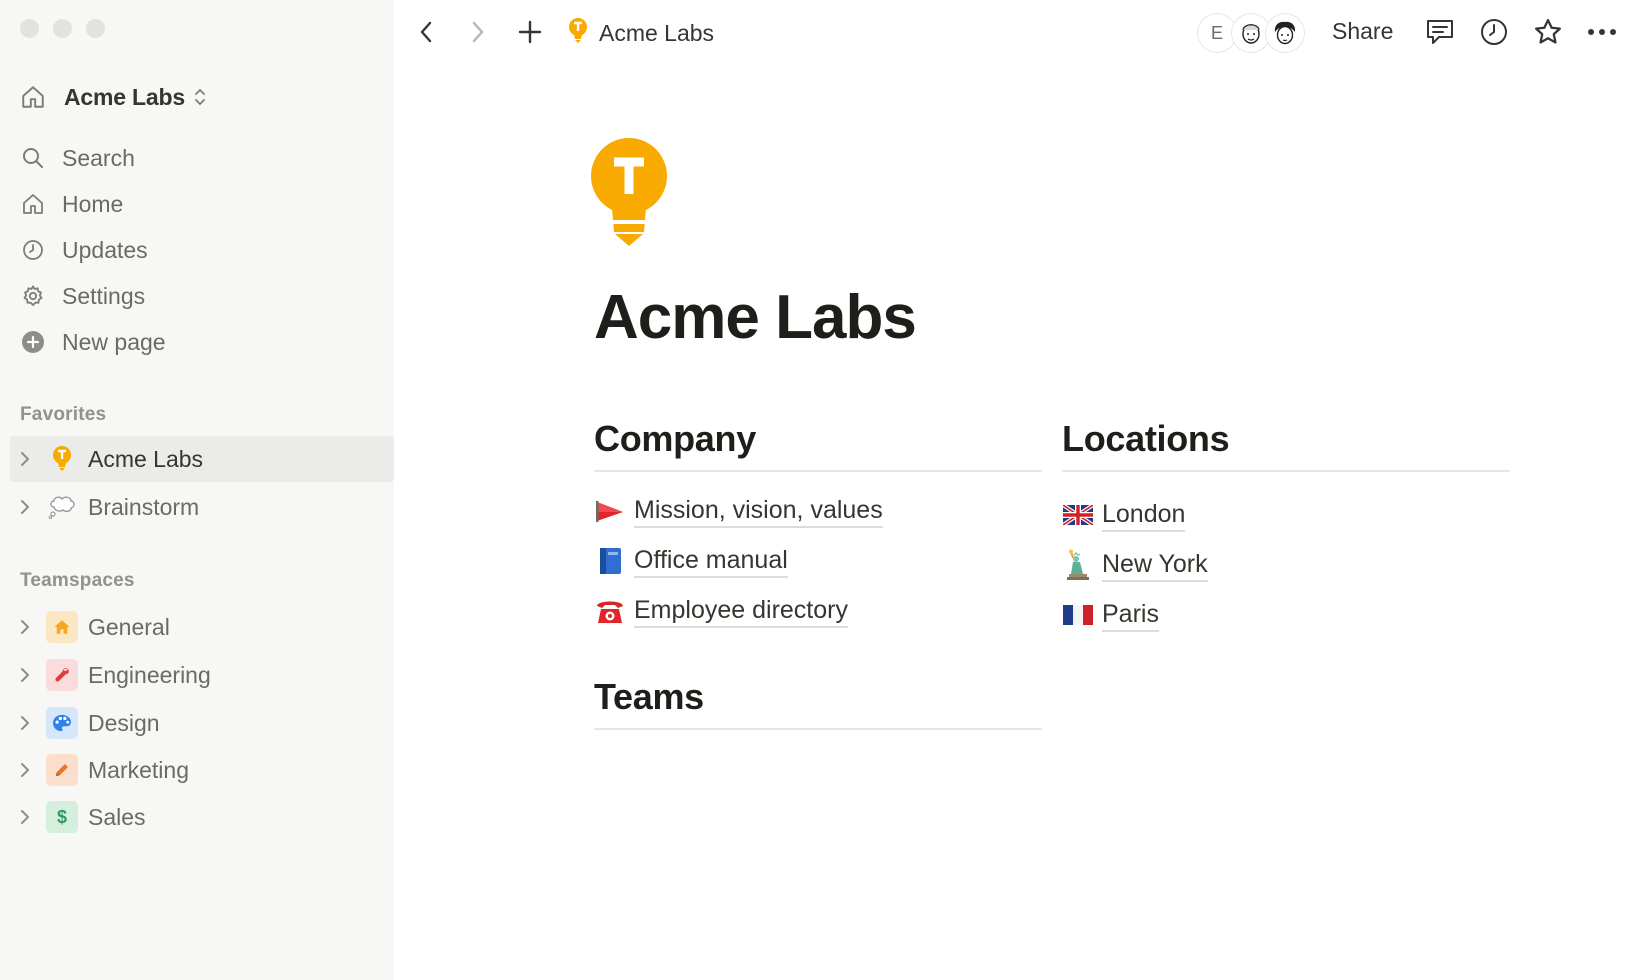  What do you see at coordinates (1440, 32) in the screenshot?
I see `comments-button` at bounding box center [1440, 32].